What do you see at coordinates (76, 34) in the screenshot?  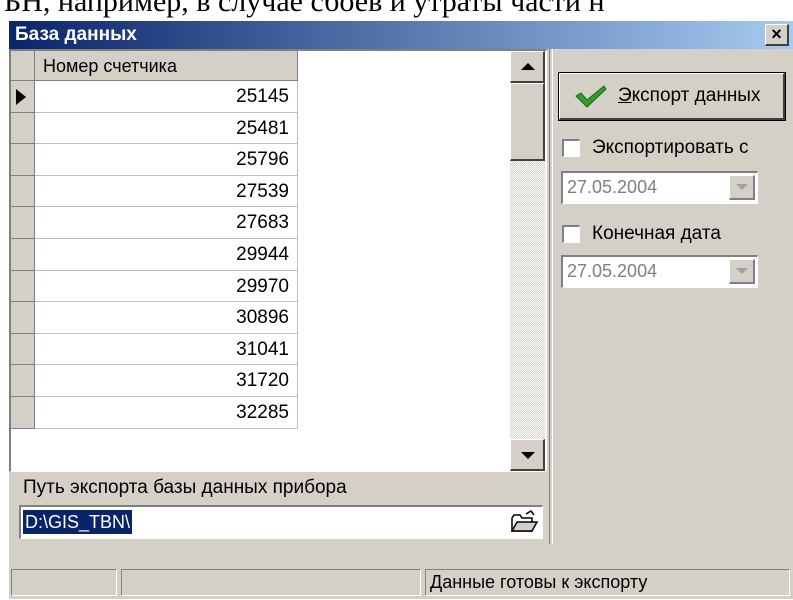 I see `window-title: База данных` at bounding box center [76, 34].